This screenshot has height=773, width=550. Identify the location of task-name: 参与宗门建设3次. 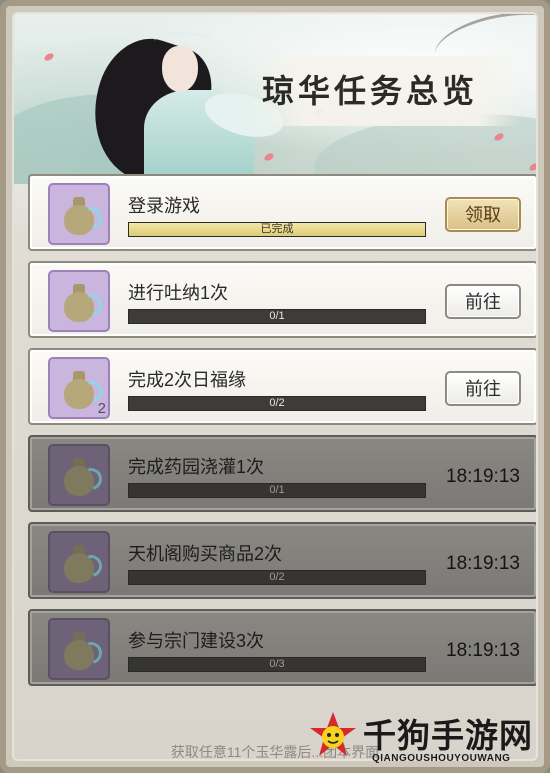
(196, 641).